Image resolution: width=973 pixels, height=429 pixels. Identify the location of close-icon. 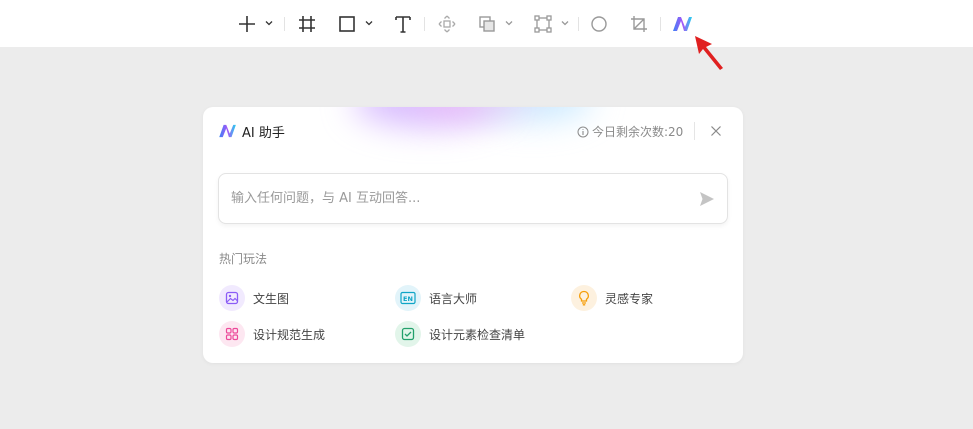
(716, 131).